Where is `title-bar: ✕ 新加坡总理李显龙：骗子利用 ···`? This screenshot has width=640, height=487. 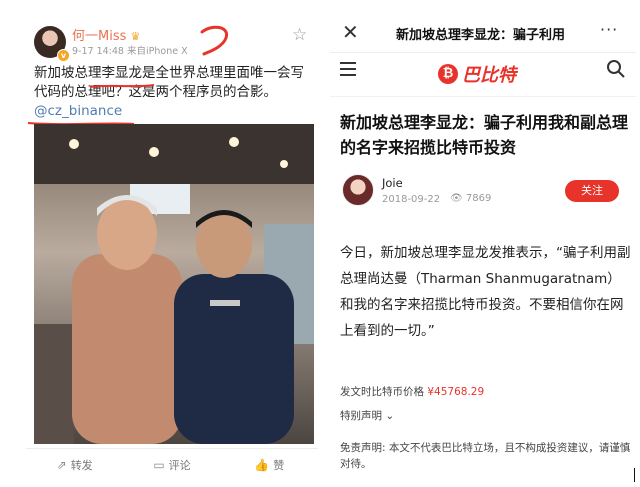 title-bar: ✕ 新加坡总理李显龙：骗子利用 ··· is located at coordinates (483, 32).